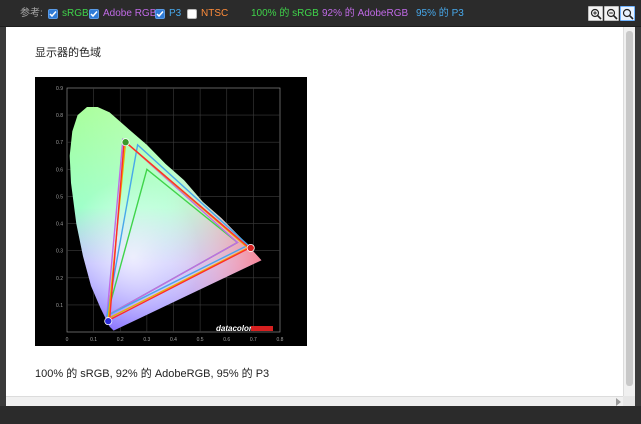  Describe the element at coordinates (234, 328) in the screenshot. I see `datacolor-logo: datacolor` at that location.